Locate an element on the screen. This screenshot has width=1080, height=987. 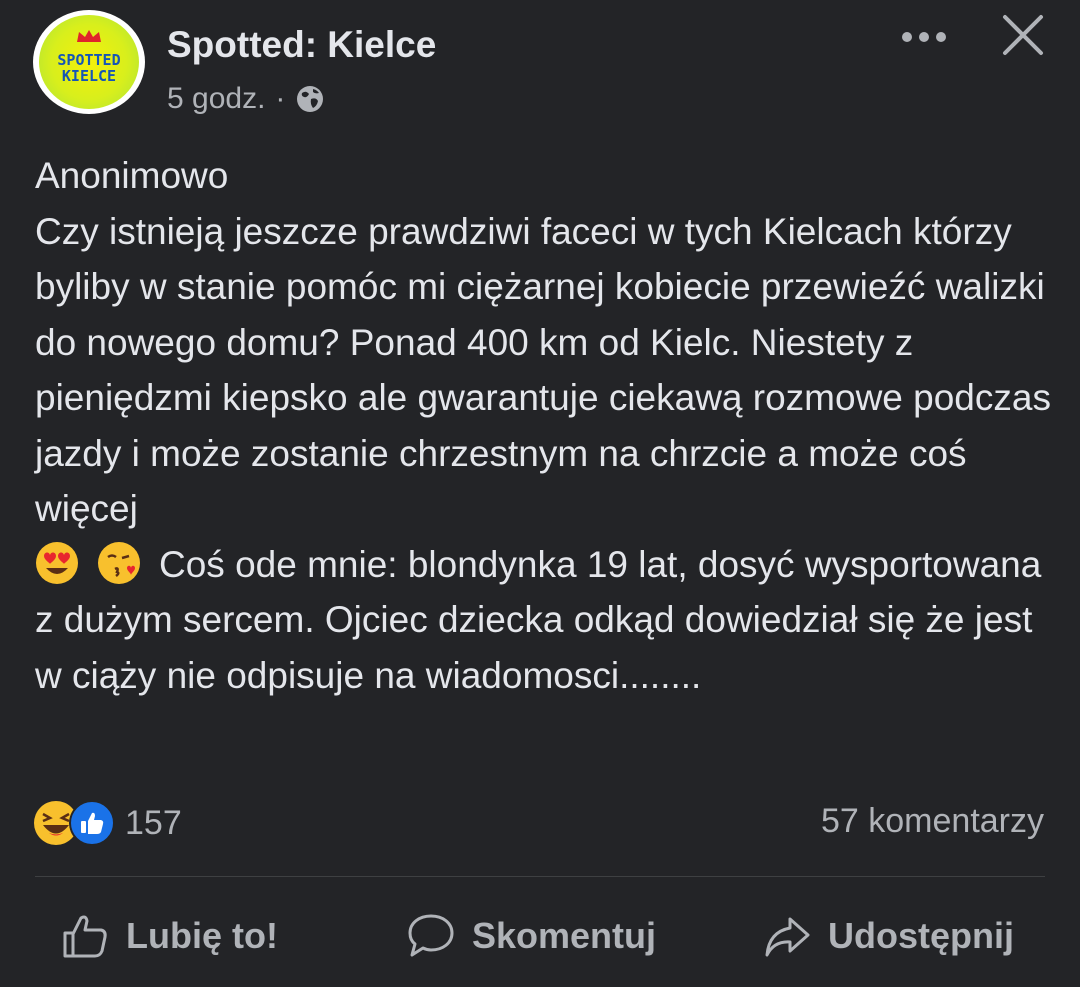
page-name-link: Spotted: Kielce is located at coordinates (301, 45).